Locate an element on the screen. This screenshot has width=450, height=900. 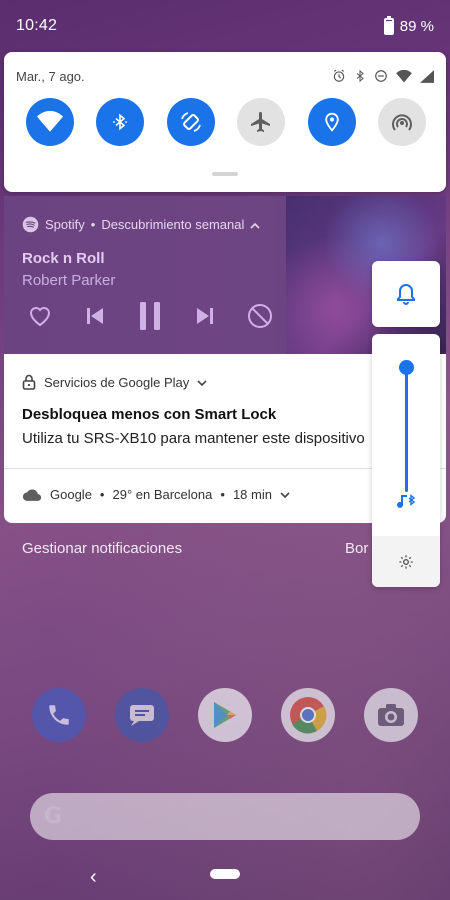
auto-rotate-tile is located at coordinates (190, 122).